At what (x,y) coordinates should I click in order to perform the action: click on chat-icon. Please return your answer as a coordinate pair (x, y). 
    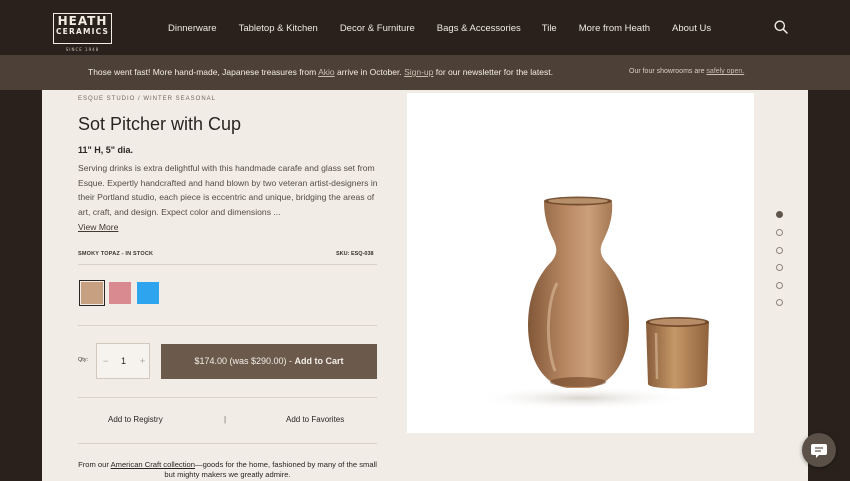
    Looking at the image, I should click on (819, 451).